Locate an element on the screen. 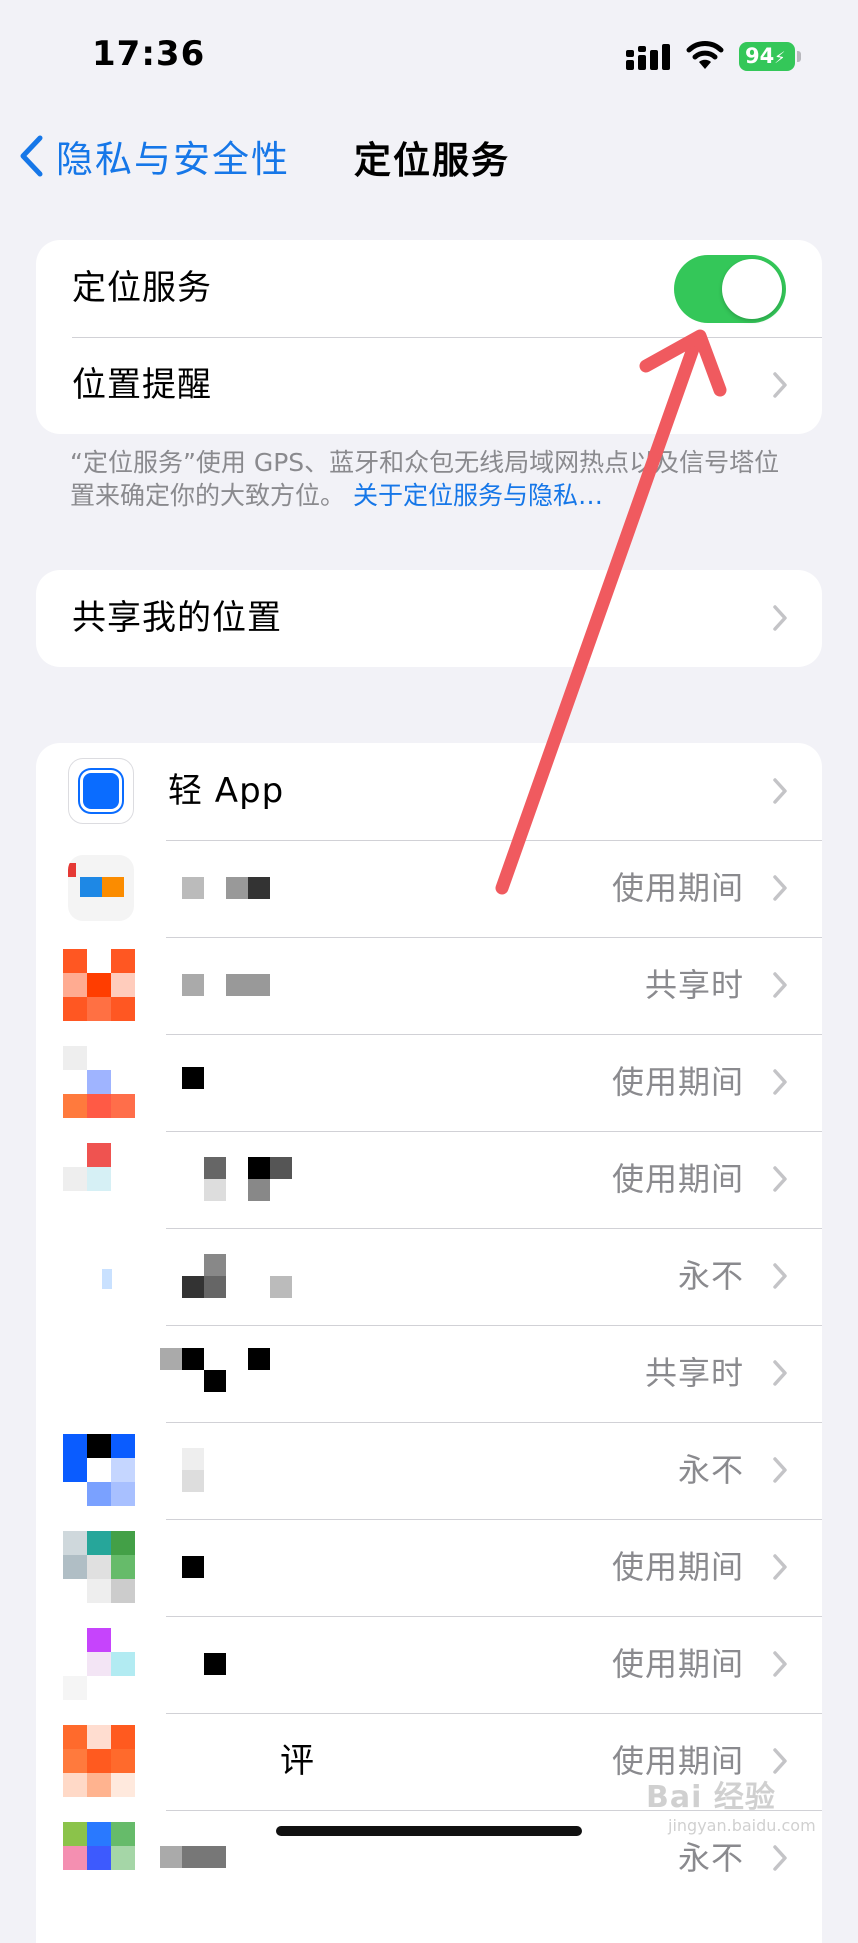 The width and height of the screenshot is (858, 1943). qing-app-icon is located at coordinates (101, 791).